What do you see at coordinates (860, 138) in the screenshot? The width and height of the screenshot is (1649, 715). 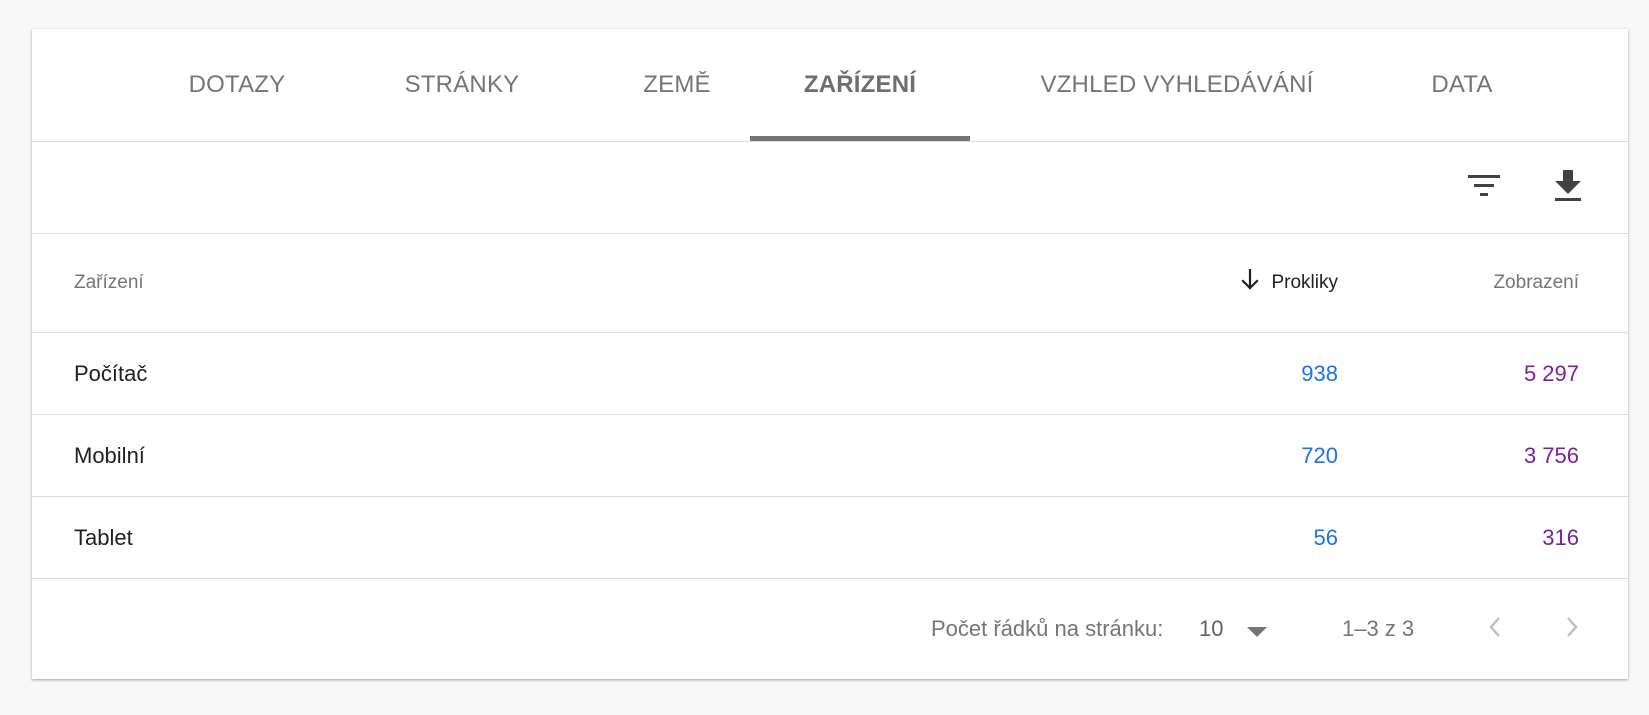 I see `active-tab-indicator` at bounding box center [860, 138].